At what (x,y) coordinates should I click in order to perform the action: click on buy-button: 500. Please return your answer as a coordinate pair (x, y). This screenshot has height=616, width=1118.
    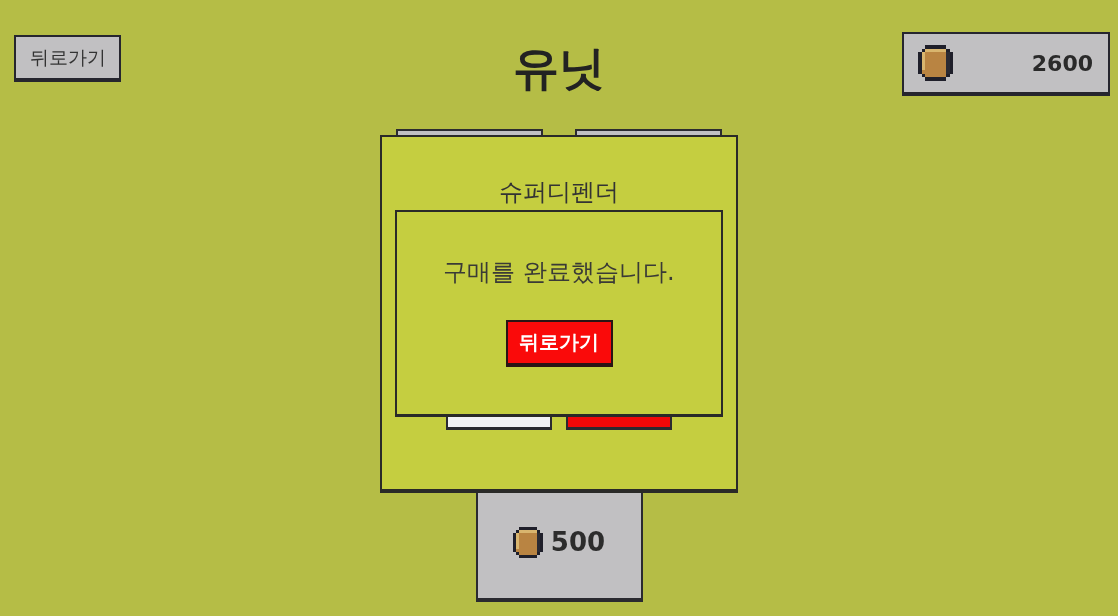
    Looking at the image, I should click on (559, 547).